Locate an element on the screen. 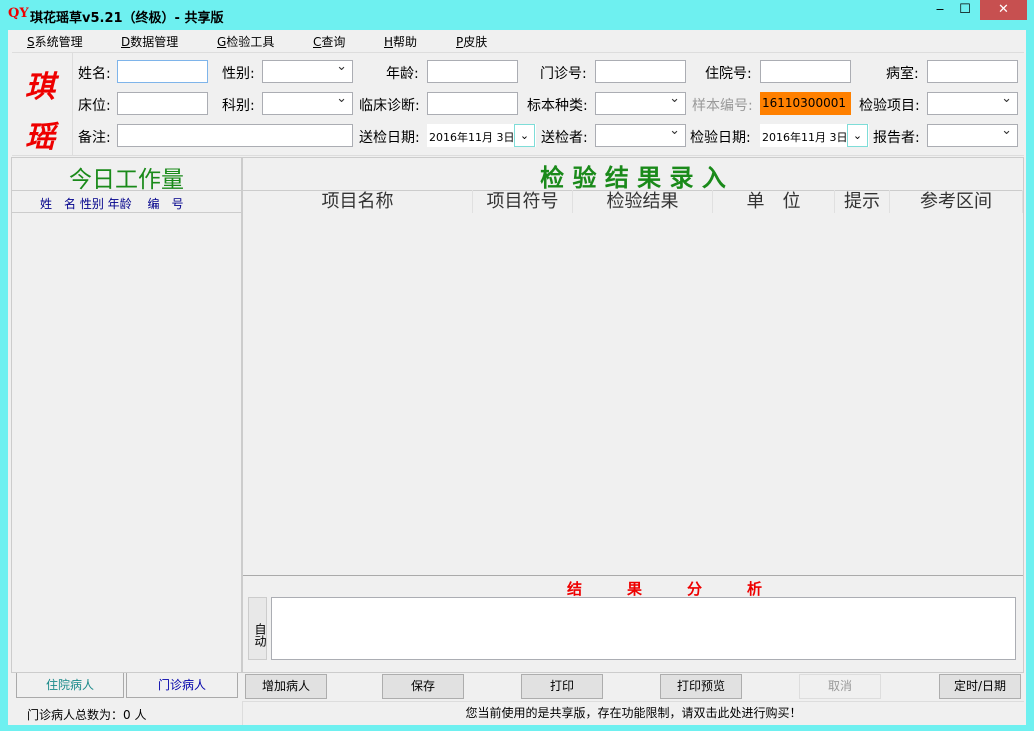 This screenshot has width=1034, height=731. test-item-label: 检验项目: is located at coordinates (889, 106).